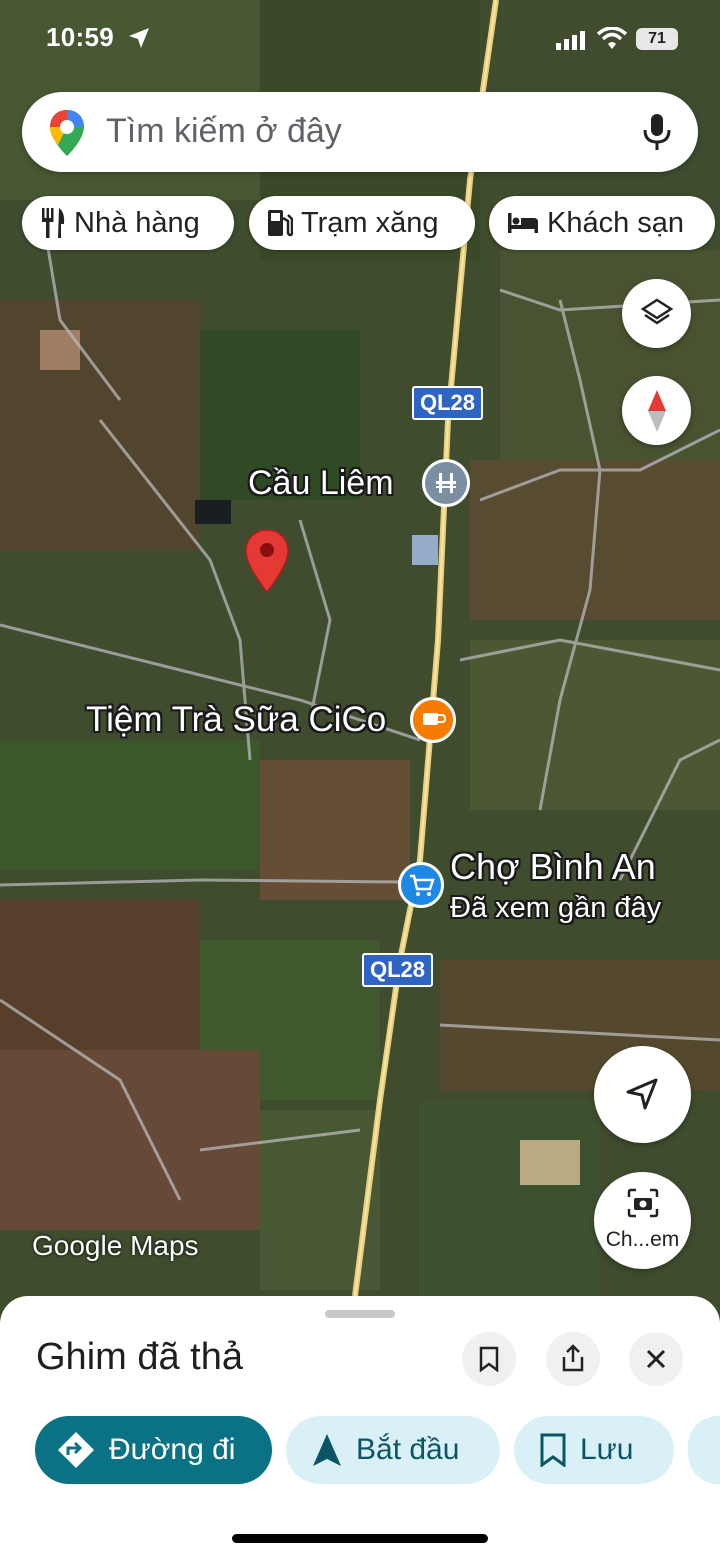 This screenshot has width=720, height=1557. I want to click on layers-button, so click(656, 313).